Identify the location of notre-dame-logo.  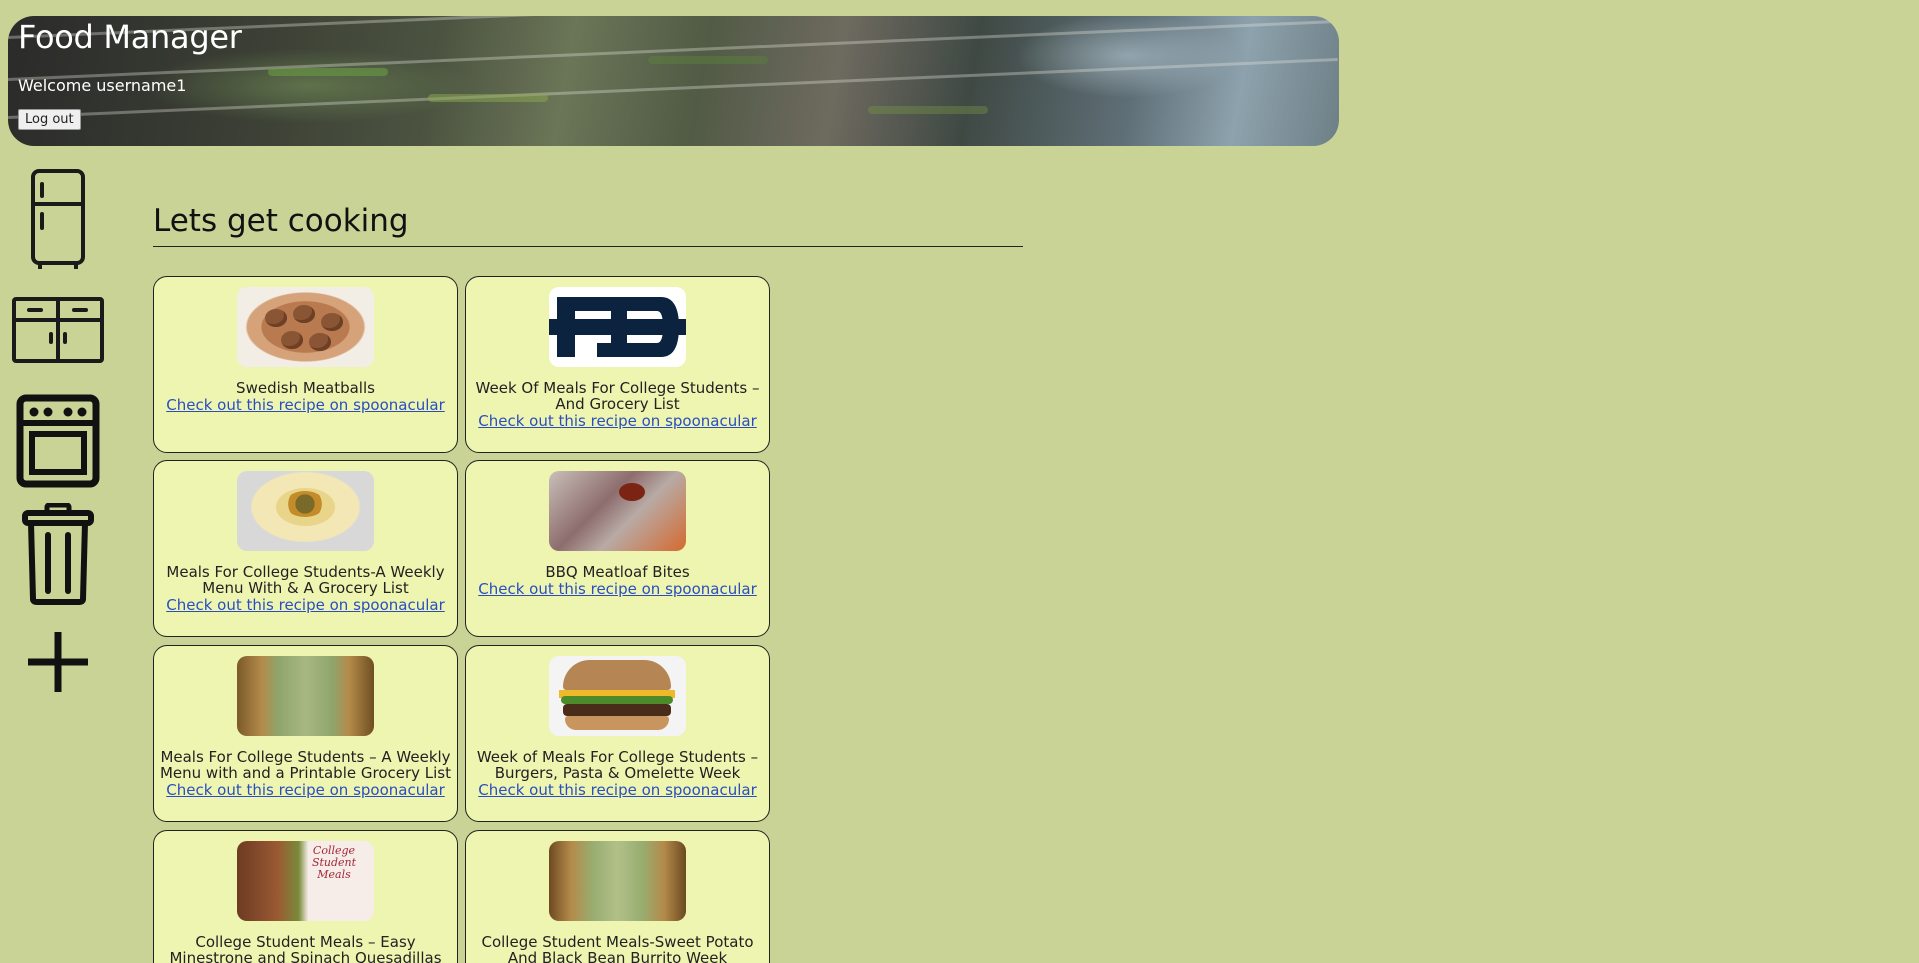
(617, 327).